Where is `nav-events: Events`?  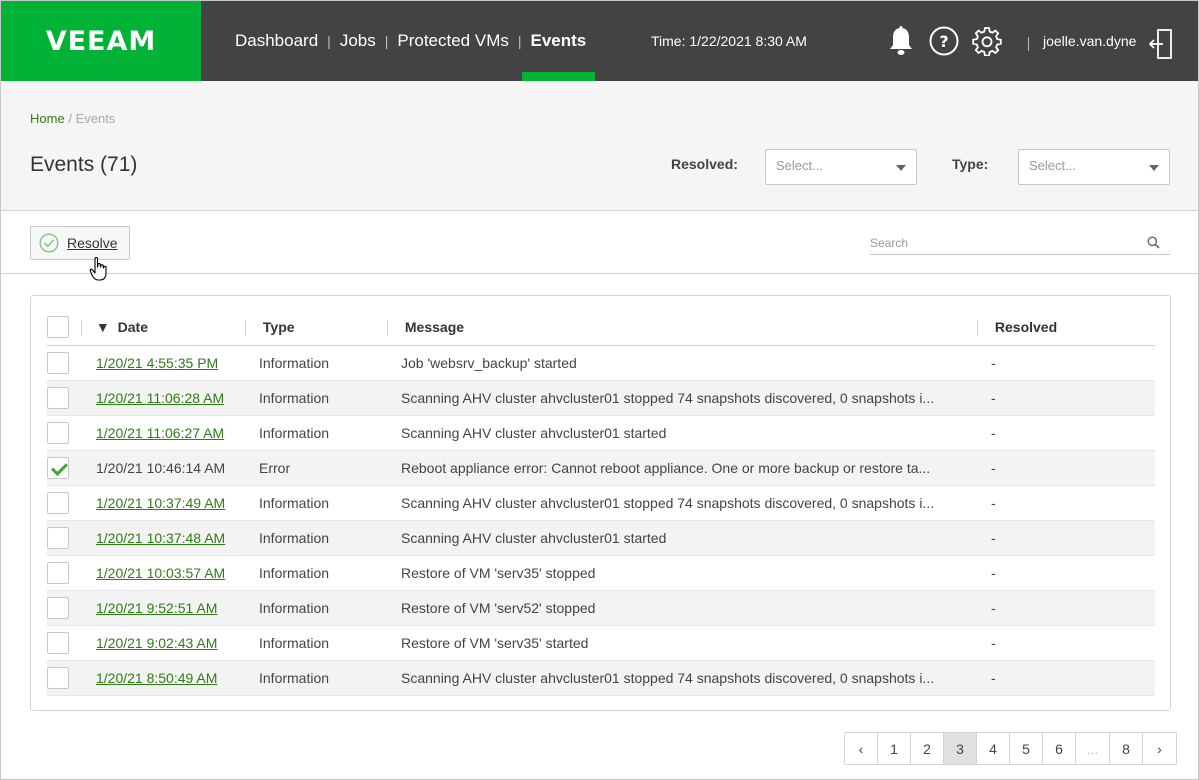
nav-events: Events is located at coordinates (558, 41).